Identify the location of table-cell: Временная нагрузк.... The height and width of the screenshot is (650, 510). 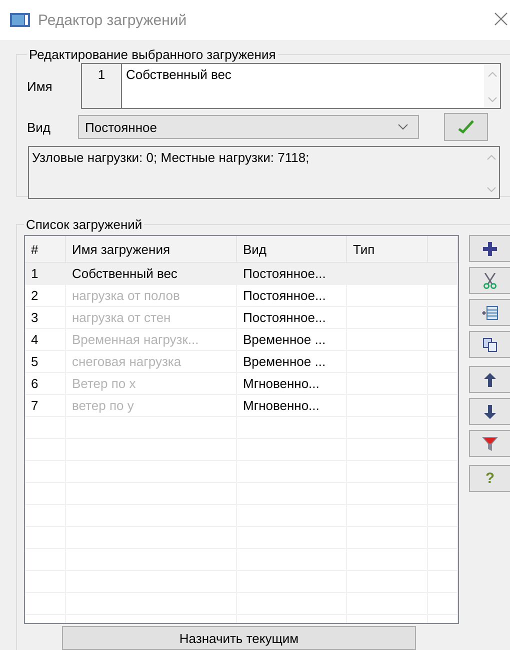
(151, 339).